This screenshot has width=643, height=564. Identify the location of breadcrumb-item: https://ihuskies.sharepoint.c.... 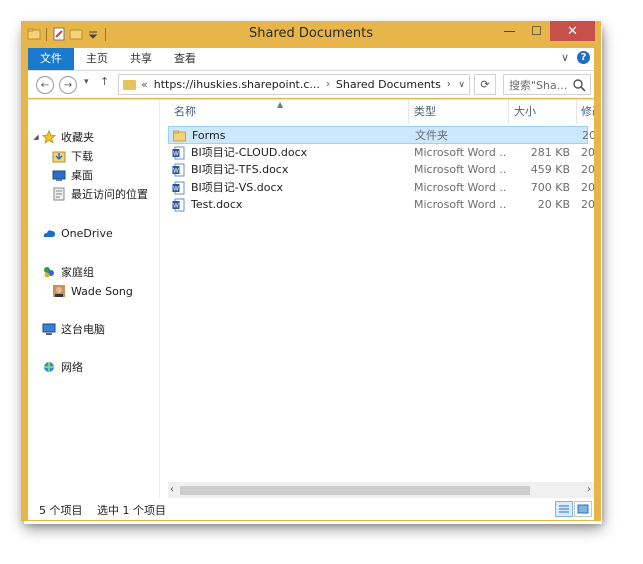
(237, 84).